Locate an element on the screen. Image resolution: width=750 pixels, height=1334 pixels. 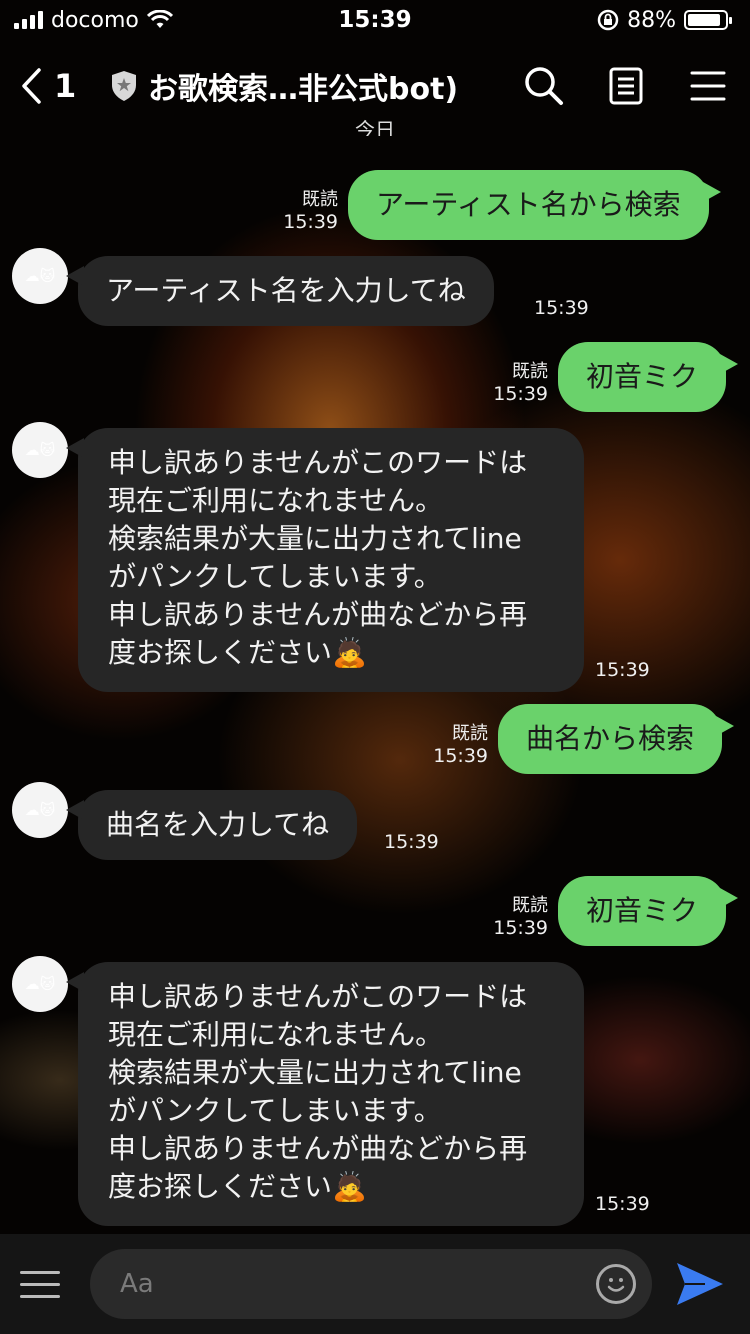
message-incoming: 曲名を入力してね is located at coordinates (212, 825).